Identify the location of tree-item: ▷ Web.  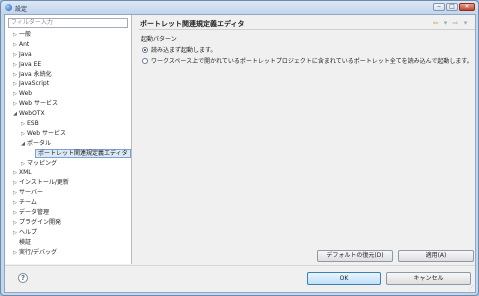
(68, 94).